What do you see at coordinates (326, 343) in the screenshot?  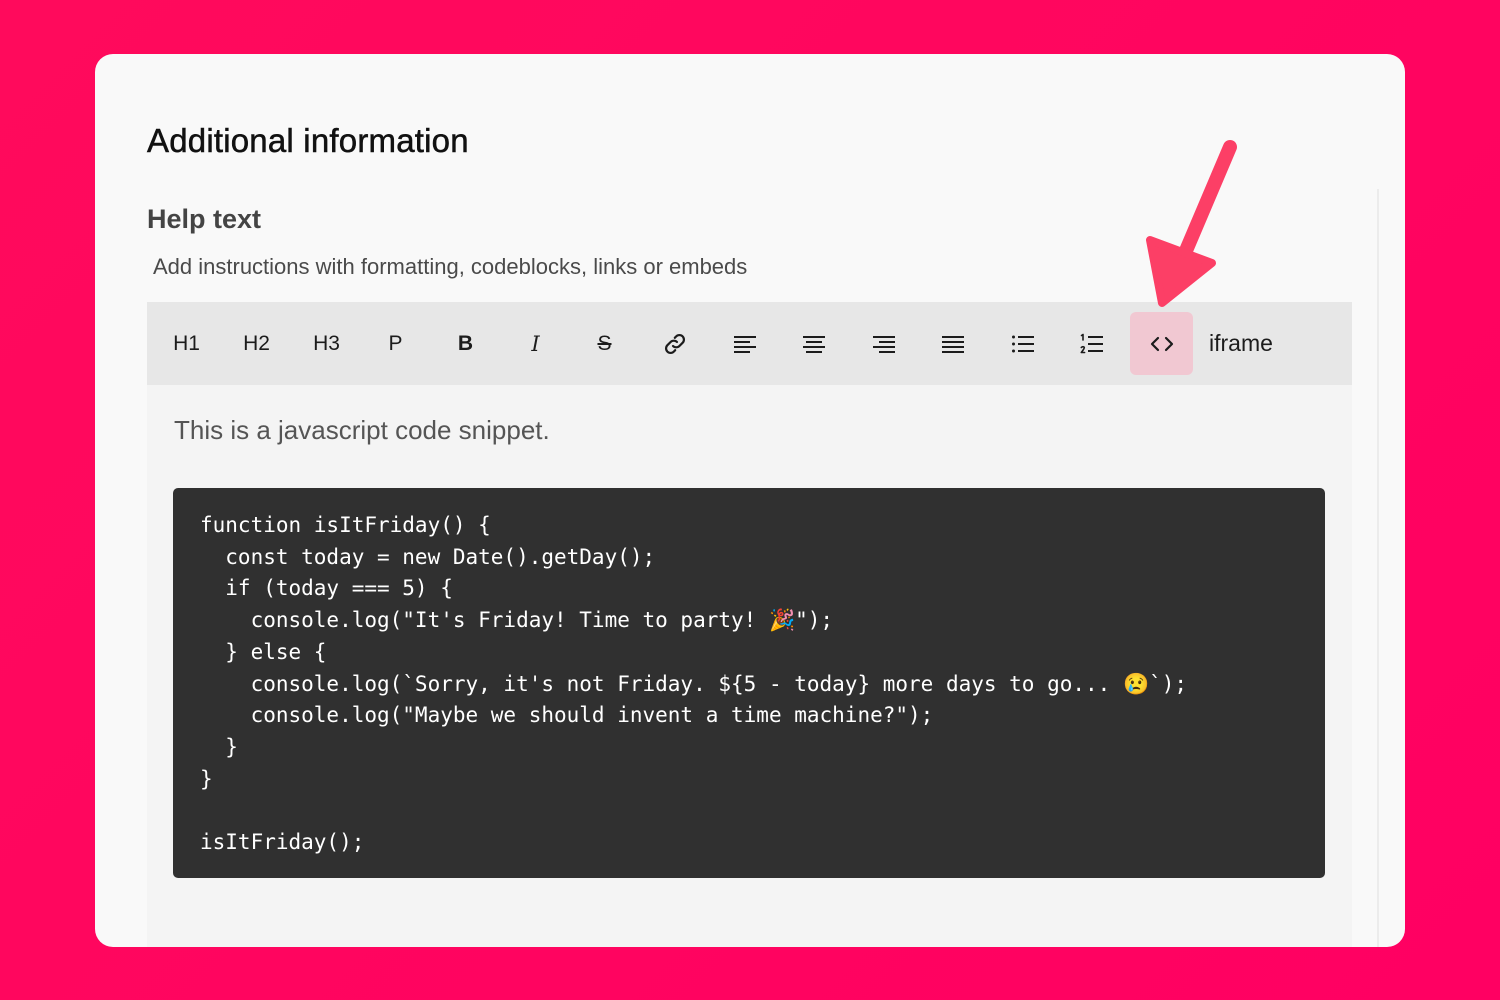 I see `heading3-button: H3` at bounding box center [326, 343].